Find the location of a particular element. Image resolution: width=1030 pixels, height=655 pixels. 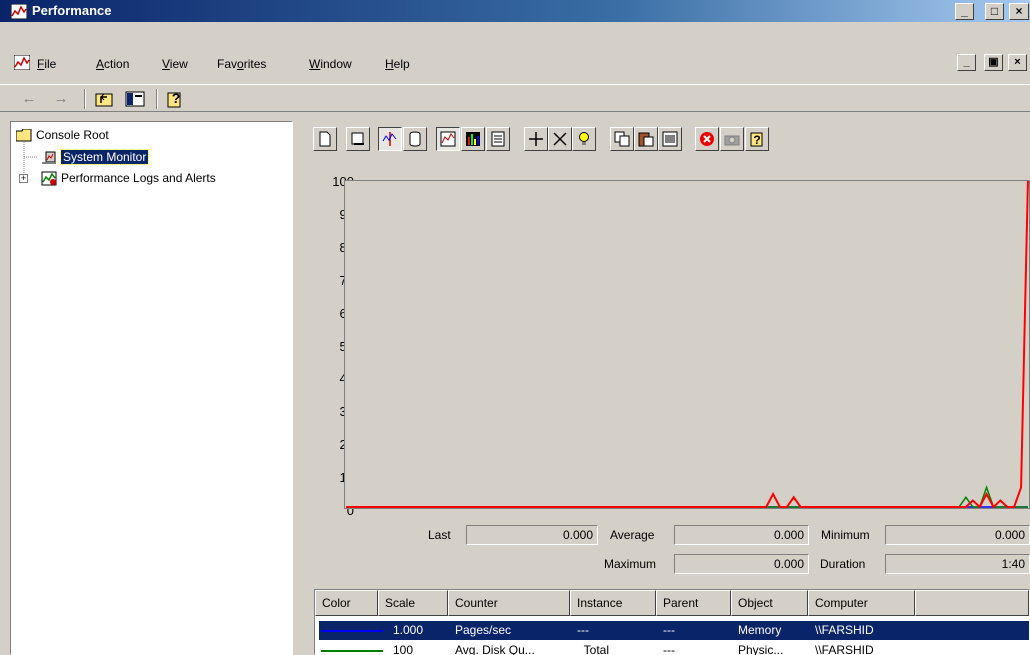

clear-display-button is located at coordinates (358, 139).